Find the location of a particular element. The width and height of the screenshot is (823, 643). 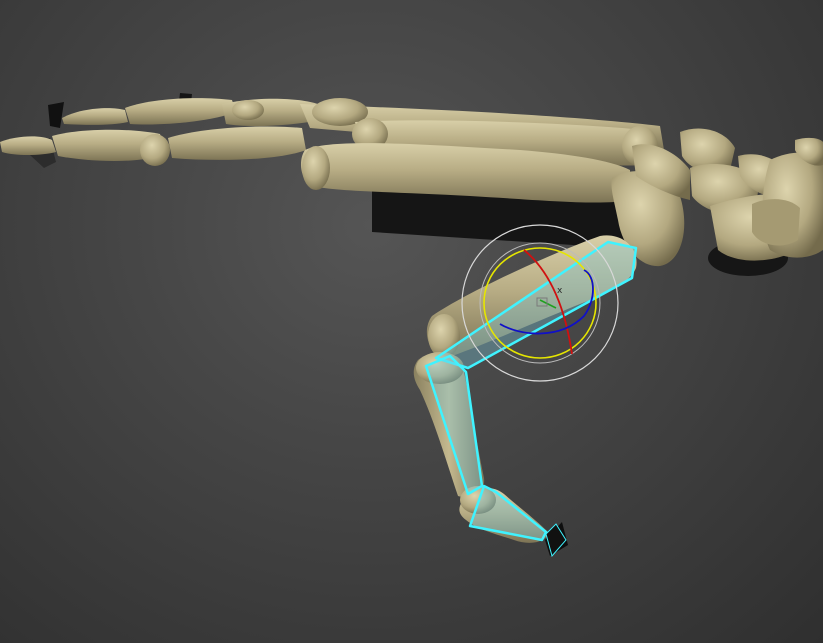

rig-bone-distal is located at coordinates (508, 513).